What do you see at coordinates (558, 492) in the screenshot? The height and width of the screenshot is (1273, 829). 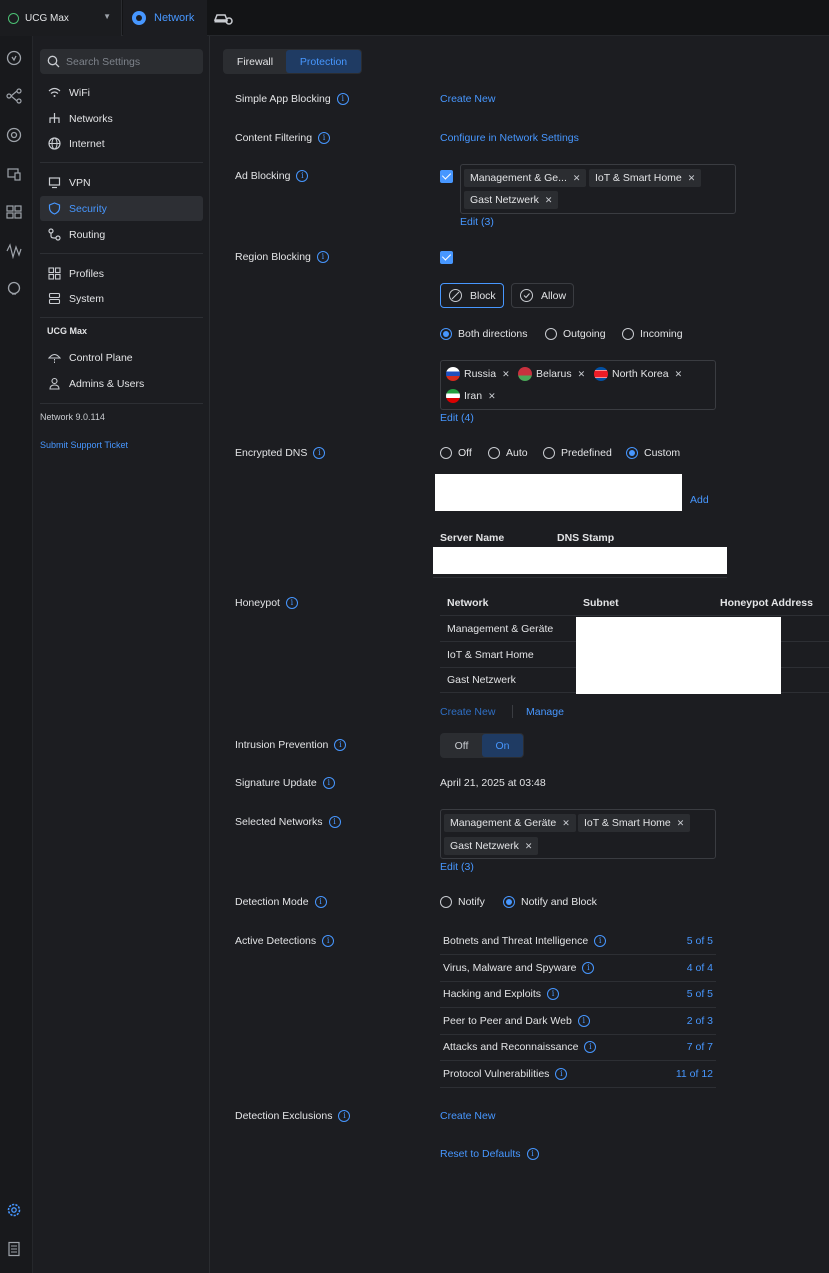 I see `dns-server-input` at bounding box center [558, 492].